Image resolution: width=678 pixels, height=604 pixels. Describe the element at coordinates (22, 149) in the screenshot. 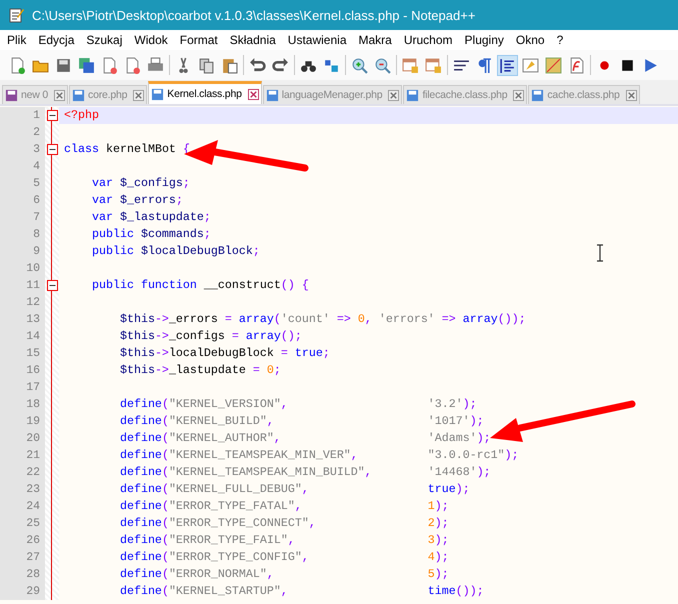

I see `line-number: 3` at that location.